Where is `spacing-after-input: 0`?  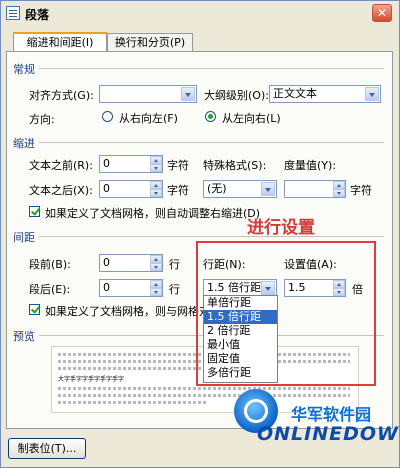
spacing-after-input: 0 is located at coordinates (131, 288).